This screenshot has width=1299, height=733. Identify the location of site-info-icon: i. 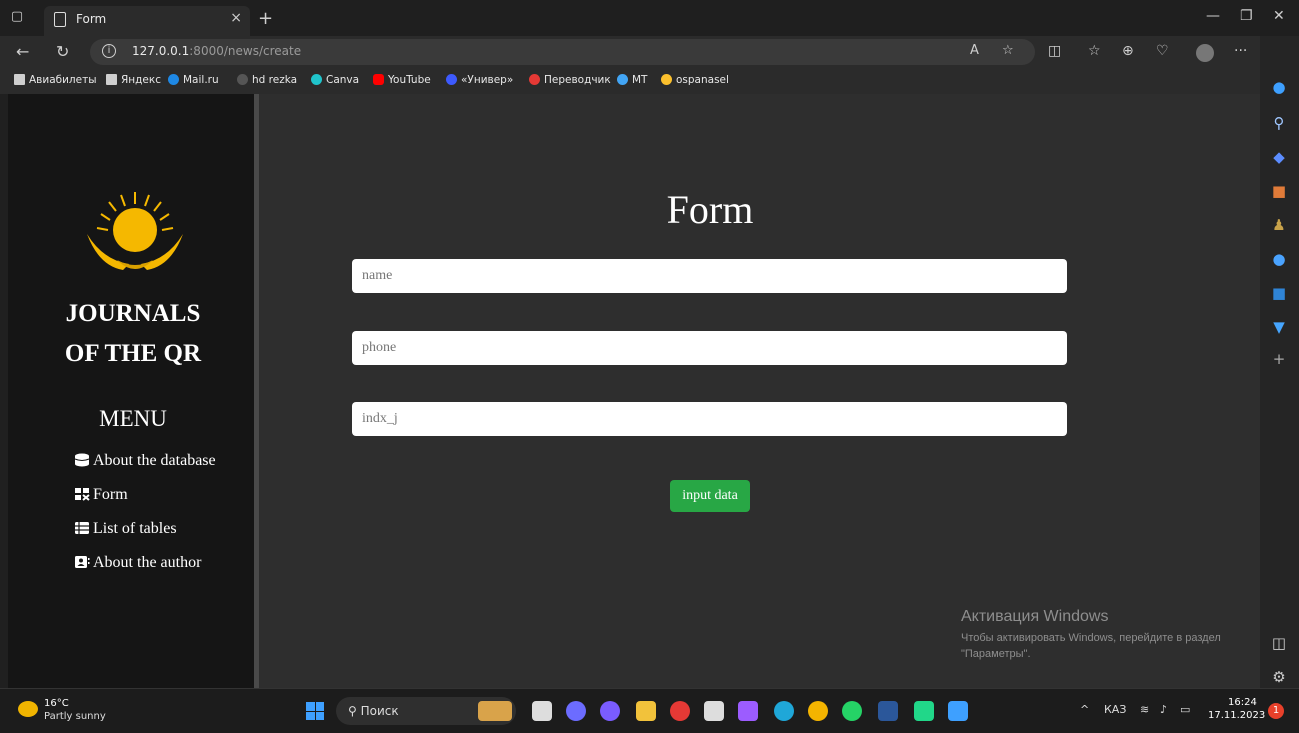
(109, 51).